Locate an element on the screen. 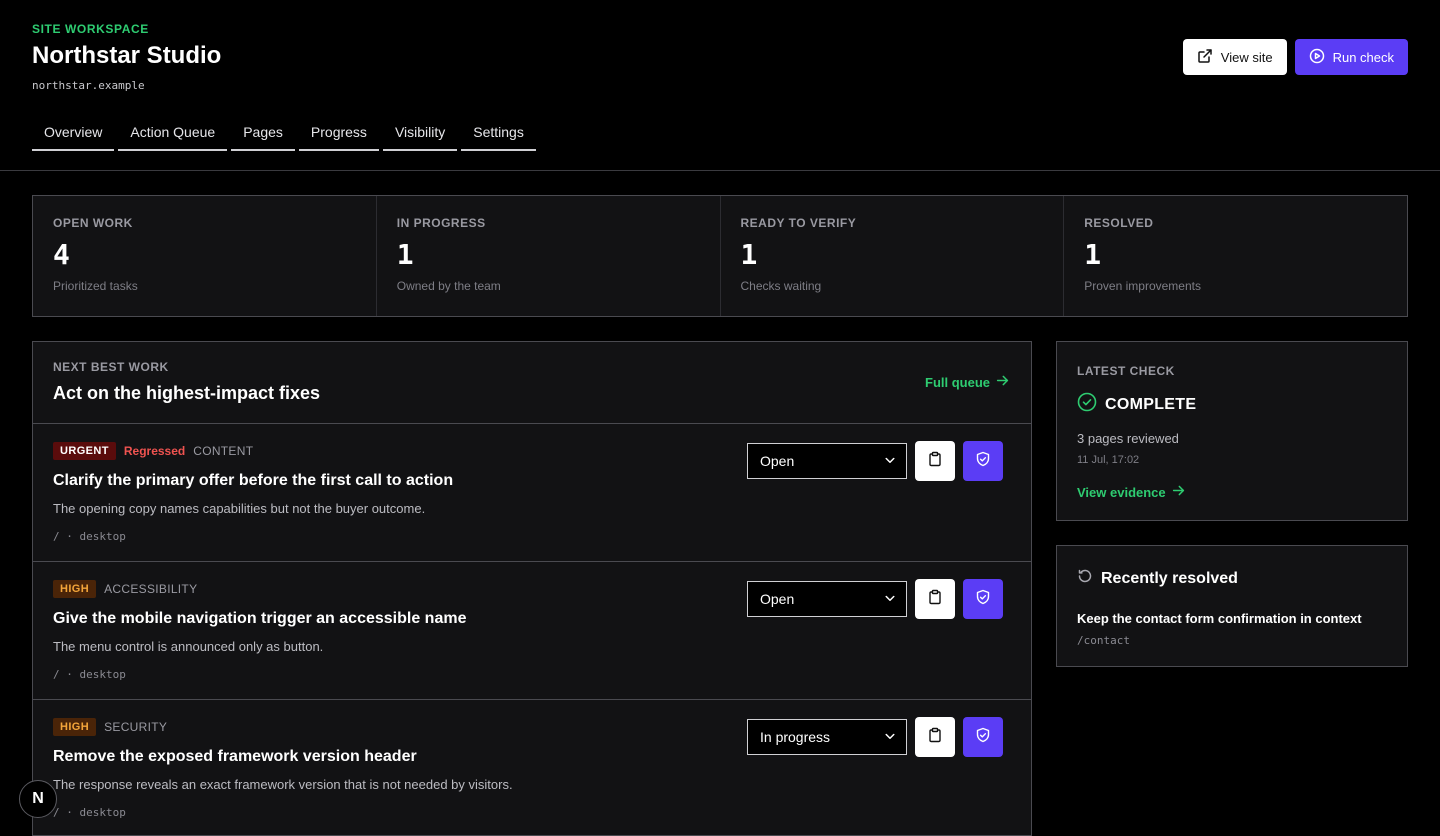  view-evidence-label: View evidence is located at coordinates (1121, 492).